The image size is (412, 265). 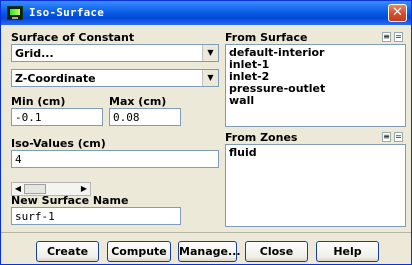 What do you see at coordinates (115, 159) in the screenshot?
I see `iso-values-input: 4` at bounding box center [115, 159].